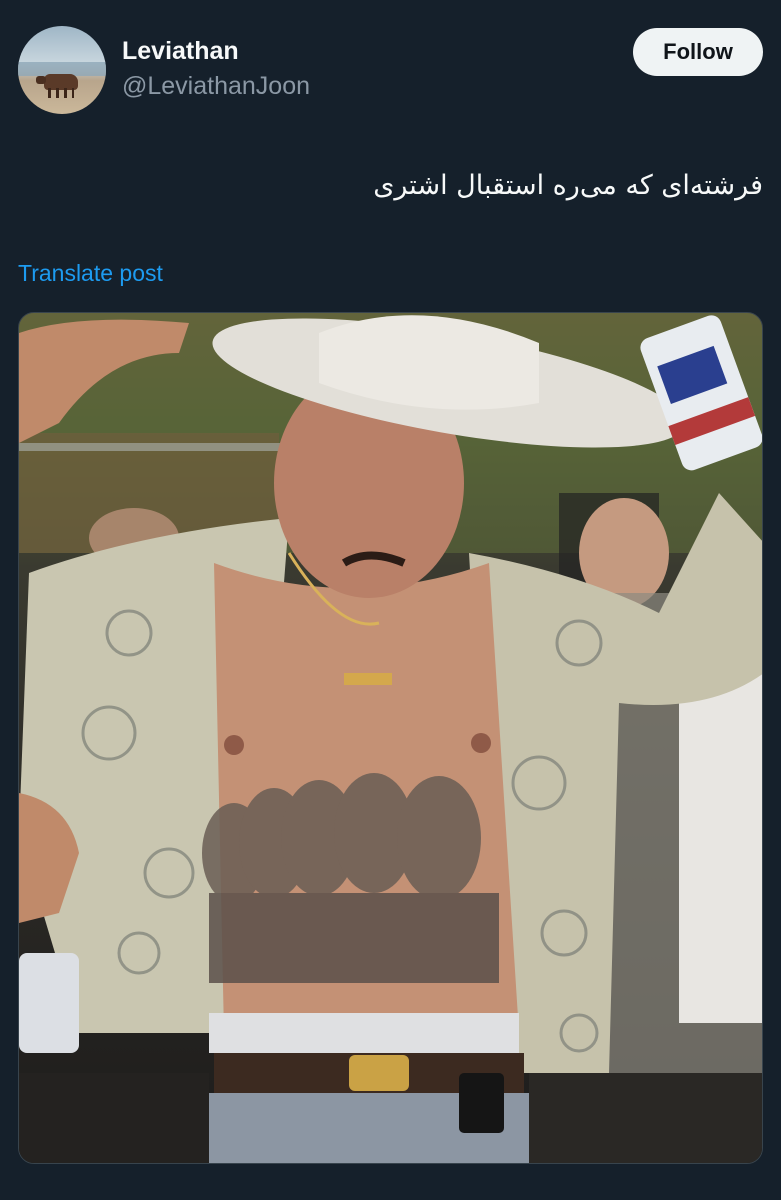 The image size is (781, 1200). I want to click on author-info: Leviathan @LeviathanJoon, so click(216, 69).